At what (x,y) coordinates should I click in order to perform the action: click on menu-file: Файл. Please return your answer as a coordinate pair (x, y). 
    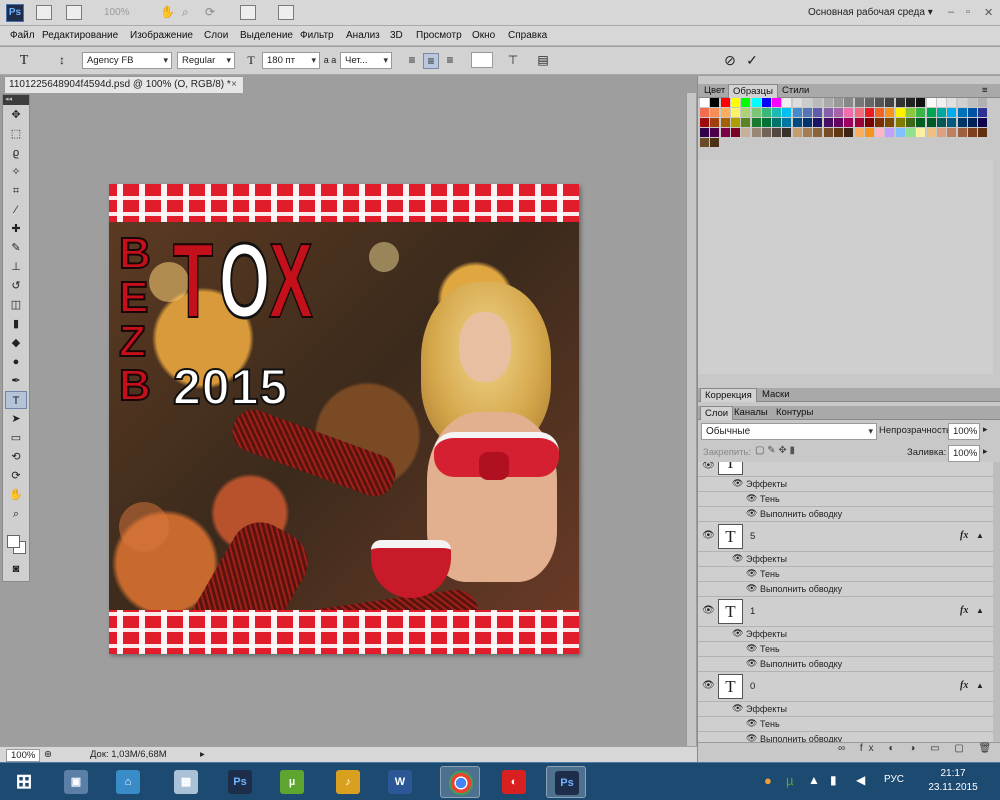
    Looking at the image, I should click on (22, 35).